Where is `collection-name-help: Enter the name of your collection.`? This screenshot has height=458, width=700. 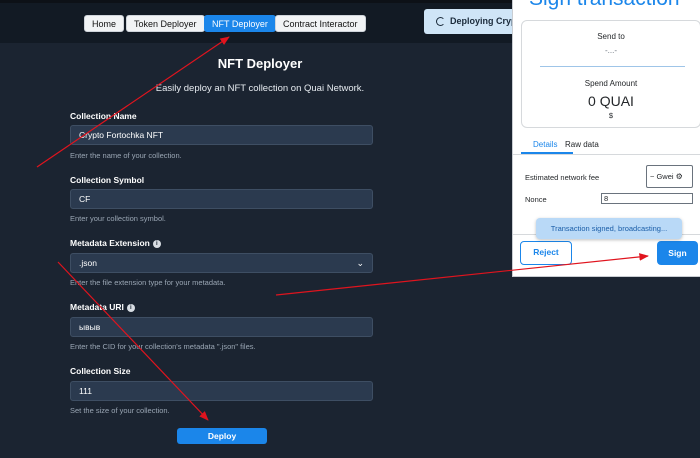
collection-name-help: Enter the name of your collection. is located at coordinates (126, 155).